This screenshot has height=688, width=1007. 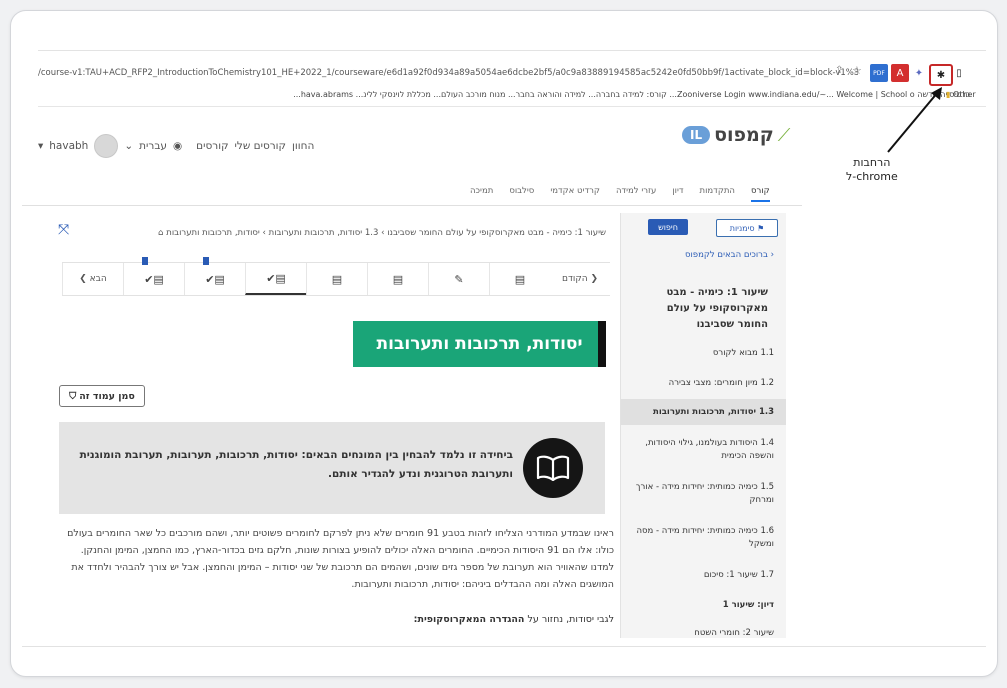 What do you see at coordinates (718, 194) in the screenshot?
I see `tab-progress: התקדמות` at bounding box center [718, 194].